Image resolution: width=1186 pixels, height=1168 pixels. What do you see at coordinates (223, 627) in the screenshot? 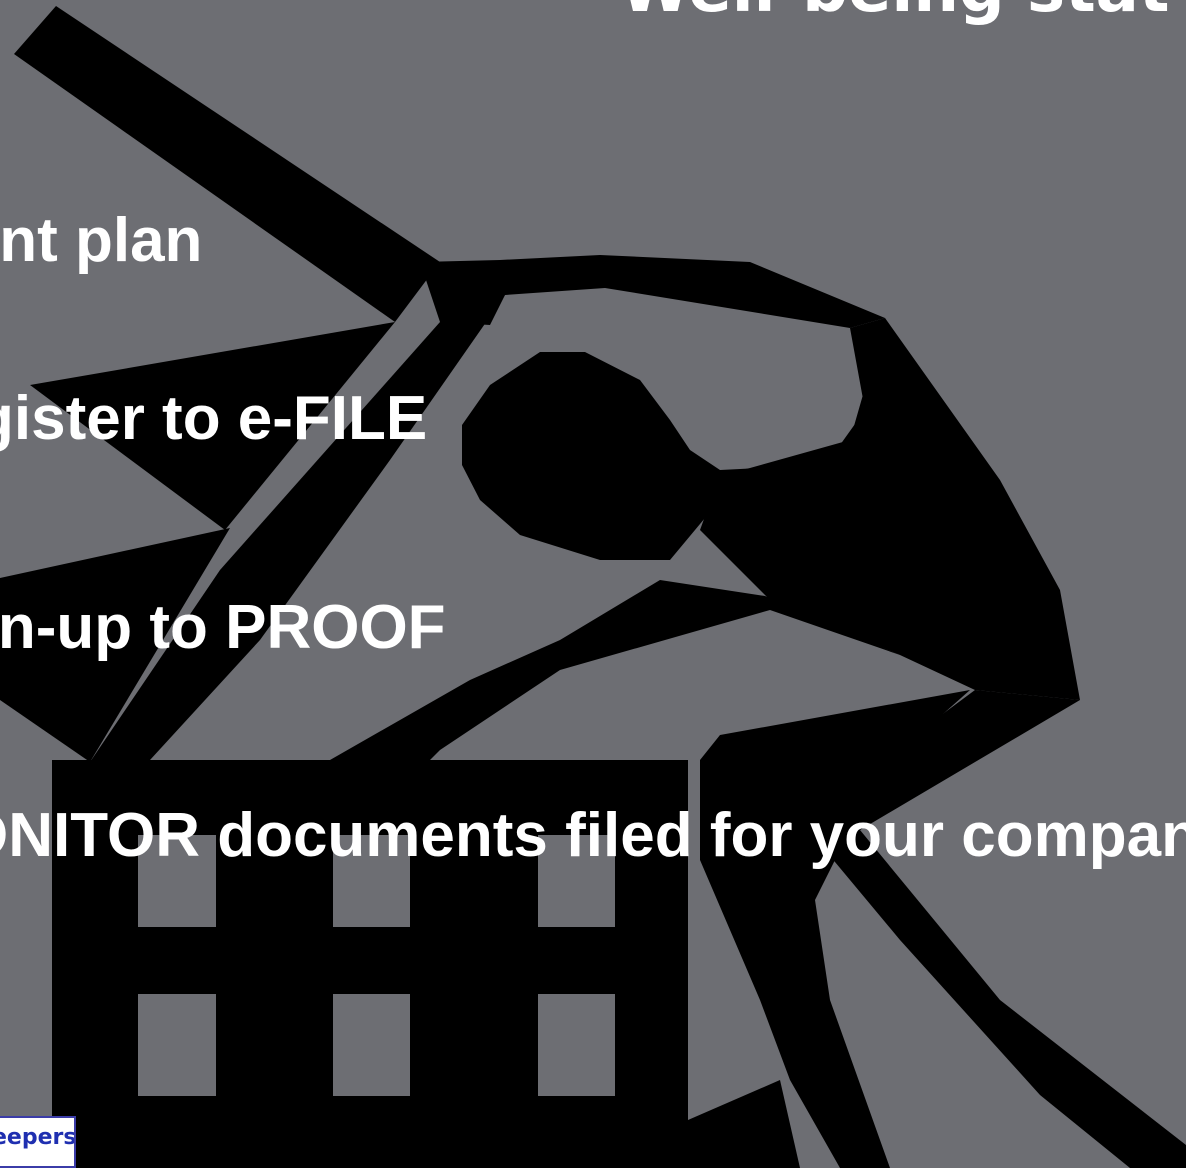
I see `bullet-signup-proof: gn-up to PROOF` at bounding box center [223, 627].